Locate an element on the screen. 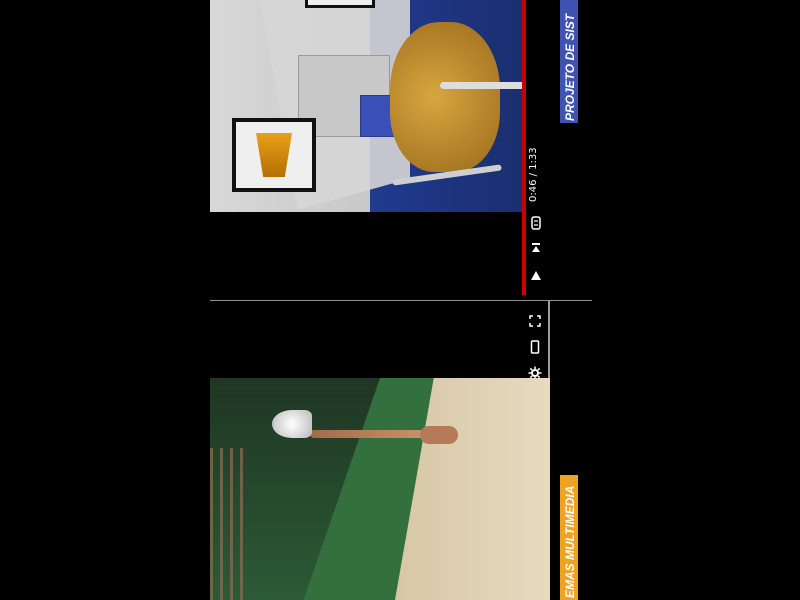 The image size is (800, 600). video-separator is located at coordinates (401, 300).